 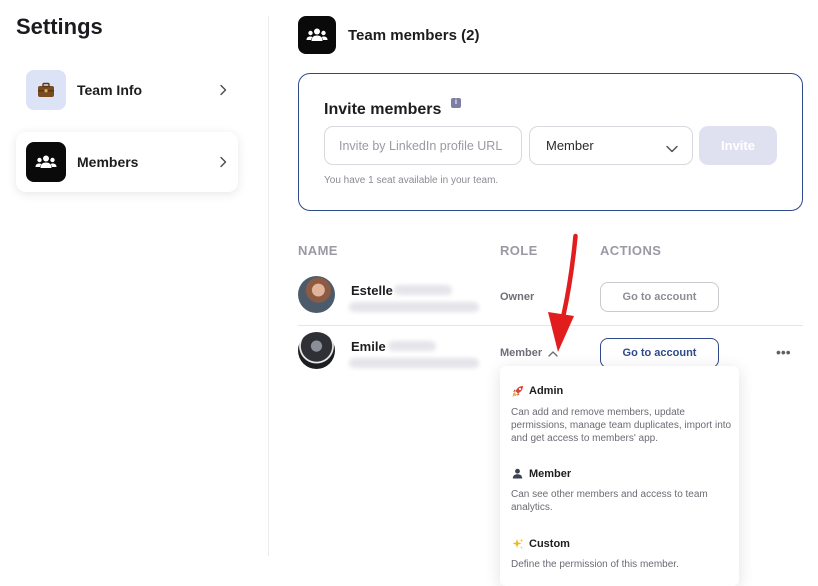 What do you see at coordinates (550, 325) in the screenshot?
I see `row-divider` at bounding box center [550, 325].